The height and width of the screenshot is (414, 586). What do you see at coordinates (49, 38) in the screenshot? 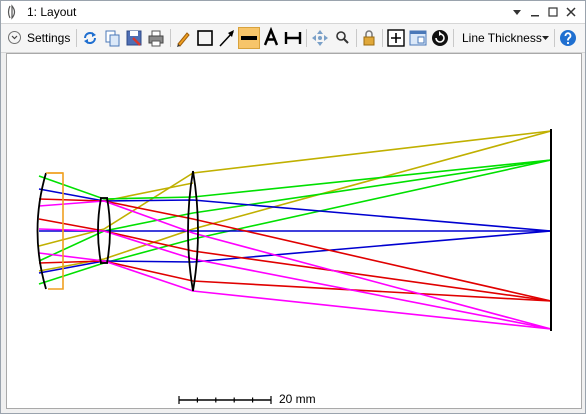
I see `settings-label: Settings` at bounding box center [49, 38].